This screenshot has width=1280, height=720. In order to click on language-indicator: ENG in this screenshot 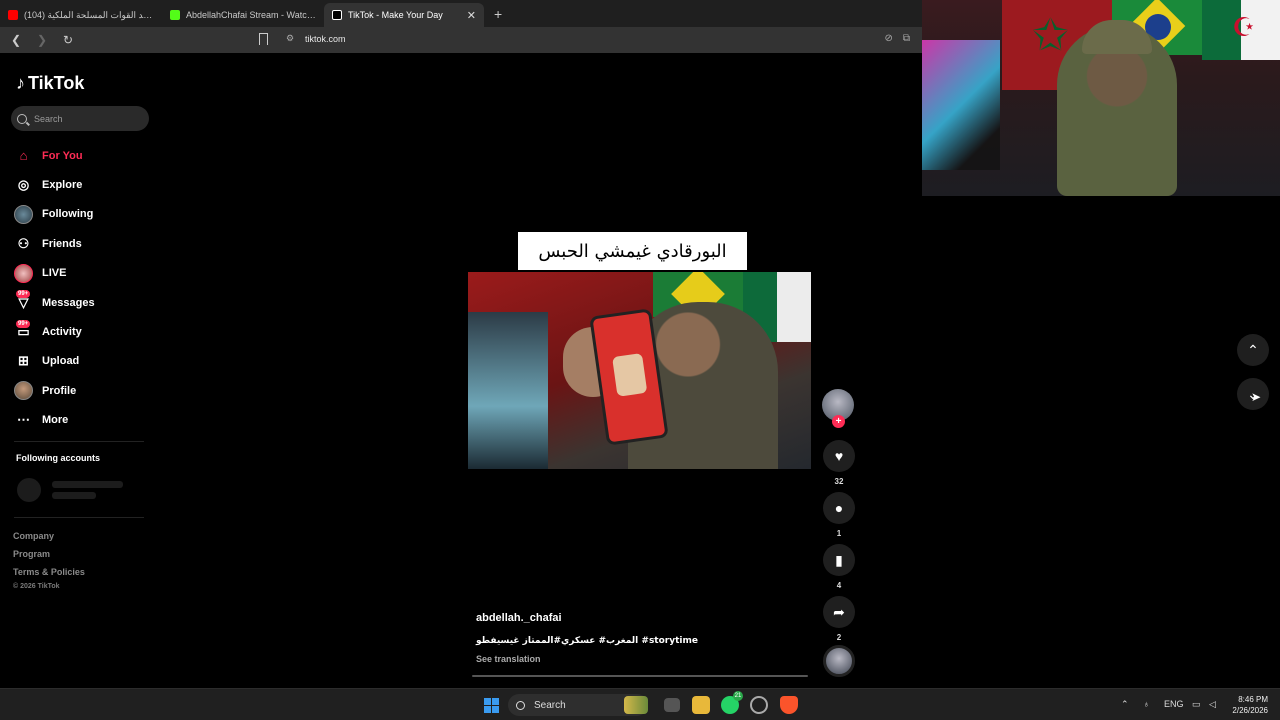, I will do `click(1174, 704)`.